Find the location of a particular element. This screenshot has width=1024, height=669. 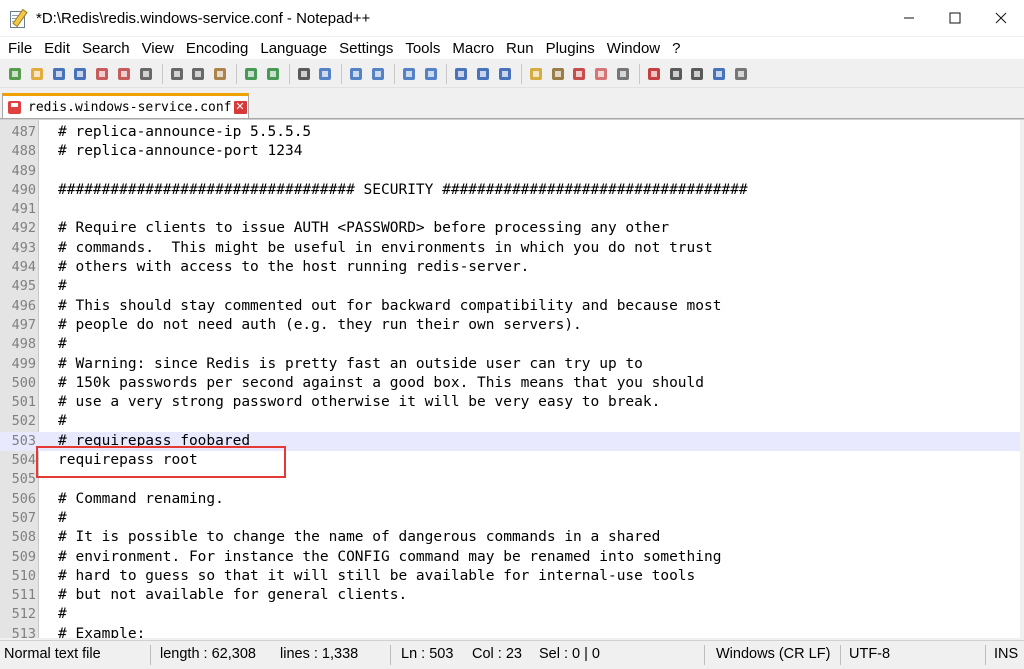

open-file-icon is located at coordinates (37, 74).